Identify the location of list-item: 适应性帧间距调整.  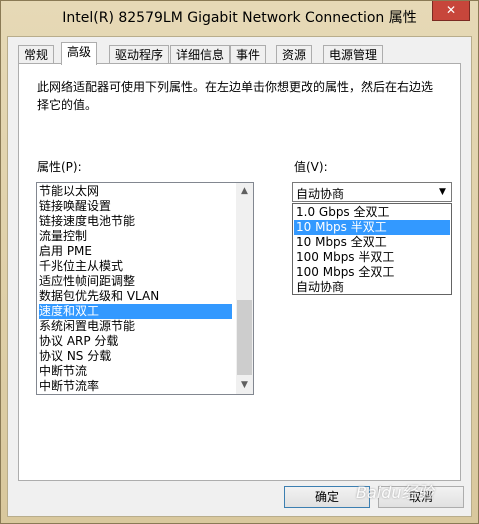
(135, 281).